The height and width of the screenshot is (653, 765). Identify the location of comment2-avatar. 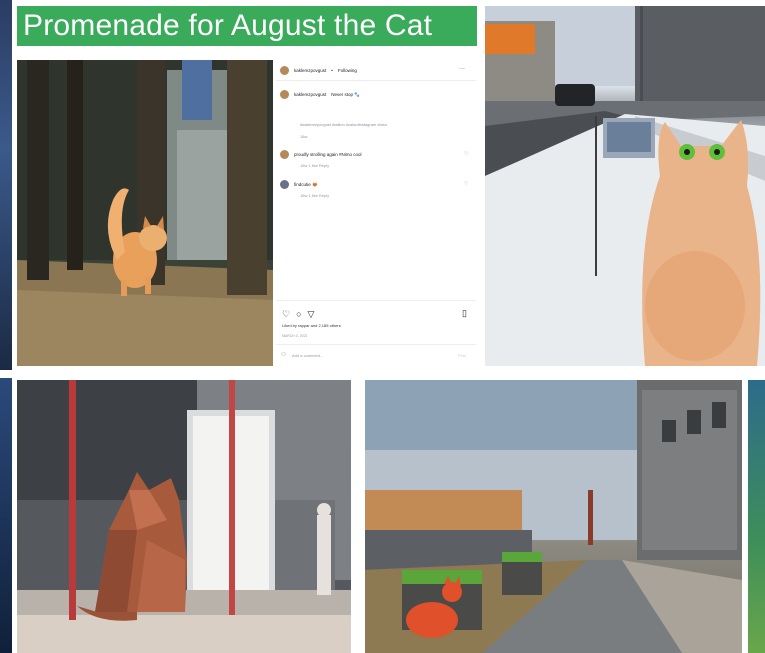
(284, 184).